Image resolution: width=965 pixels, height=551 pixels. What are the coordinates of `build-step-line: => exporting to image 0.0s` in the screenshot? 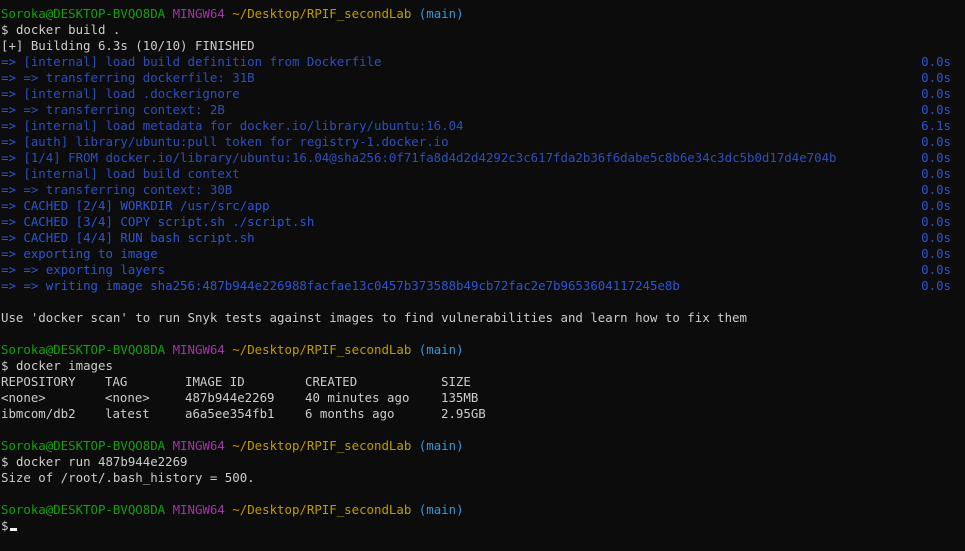 It's located at (482, 254).